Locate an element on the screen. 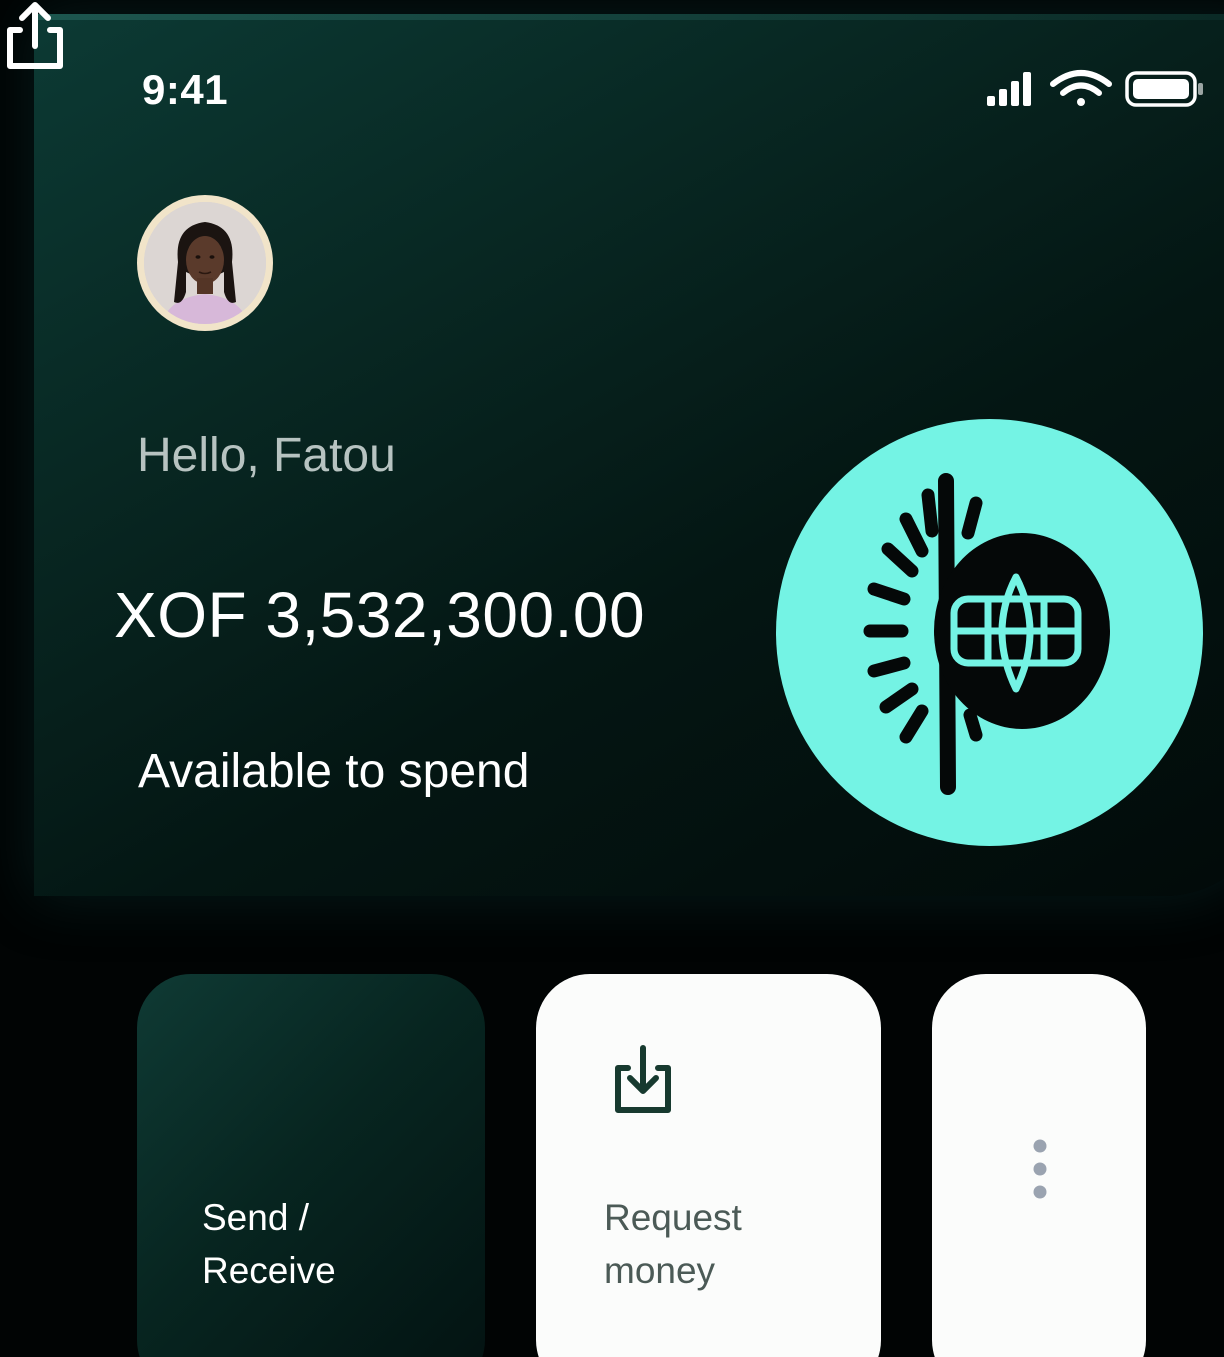 The height and width of the screenshot is (1357, 1224). avatar-photo is located at coordinates (205, 263).